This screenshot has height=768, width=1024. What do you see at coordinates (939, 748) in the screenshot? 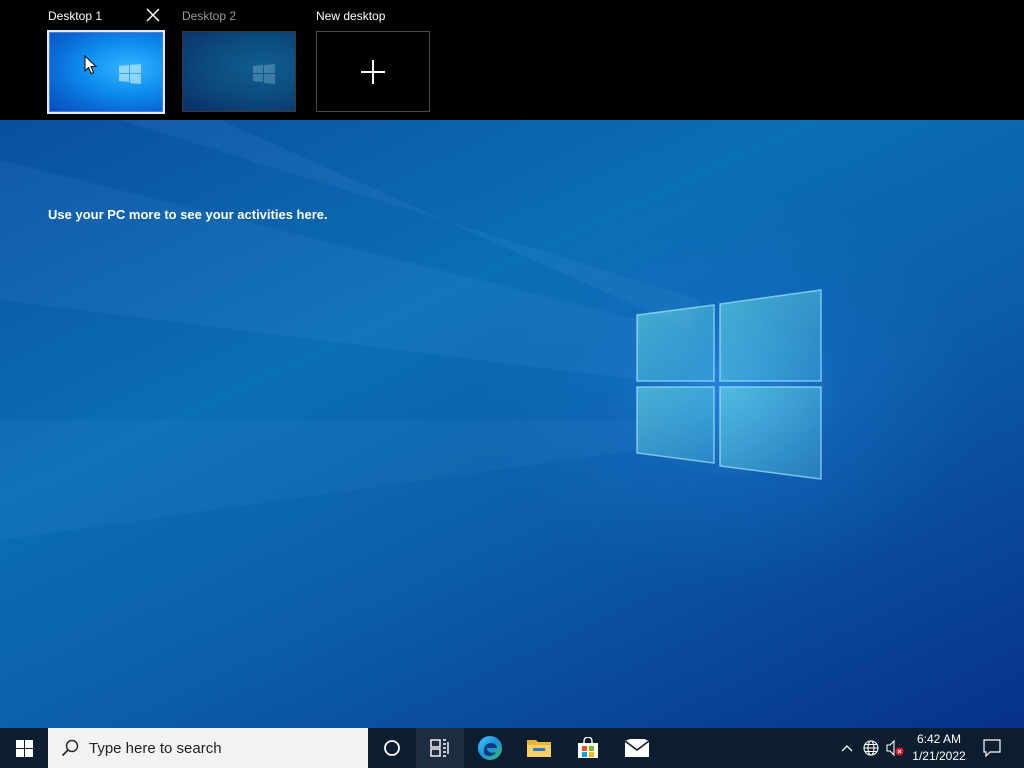
I see `taskbar-clock: 6:42 AM 1/21/2022` at bounding box center [939, 748].